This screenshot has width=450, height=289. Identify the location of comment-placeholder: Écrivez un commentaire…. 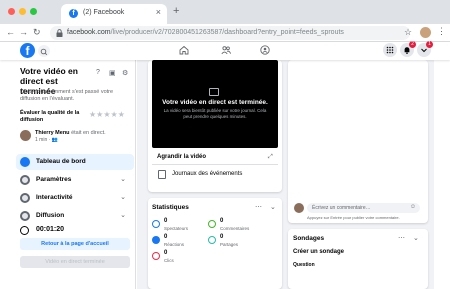
(341, 208).